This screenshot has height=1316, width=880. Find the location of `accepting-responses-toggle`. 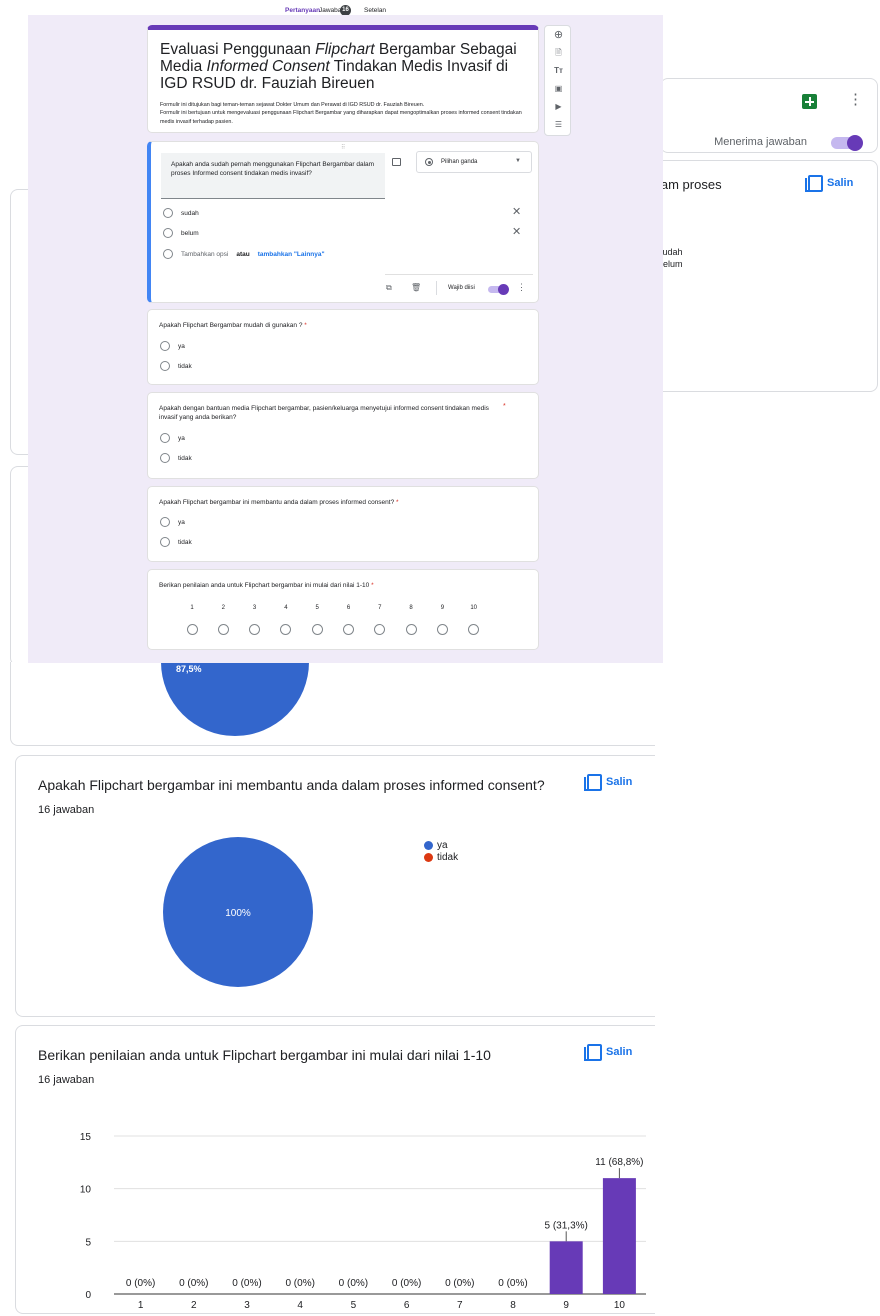

accepting-responses-toggle is located at coordinates (847, 143).